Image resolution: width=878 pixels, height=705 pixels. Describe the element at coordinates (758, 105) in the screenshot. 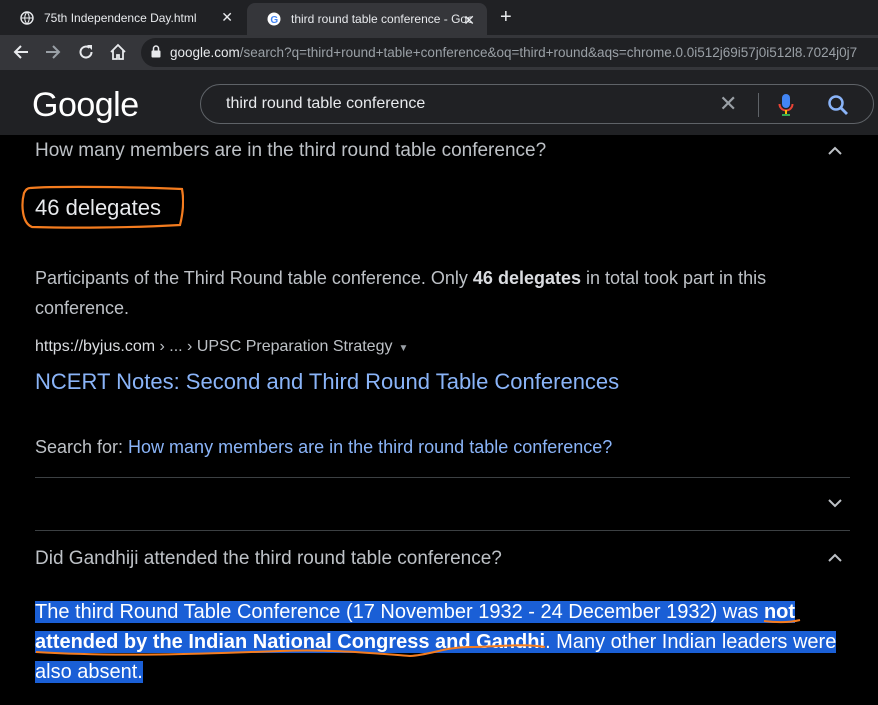

I see `search-divider` at that location.